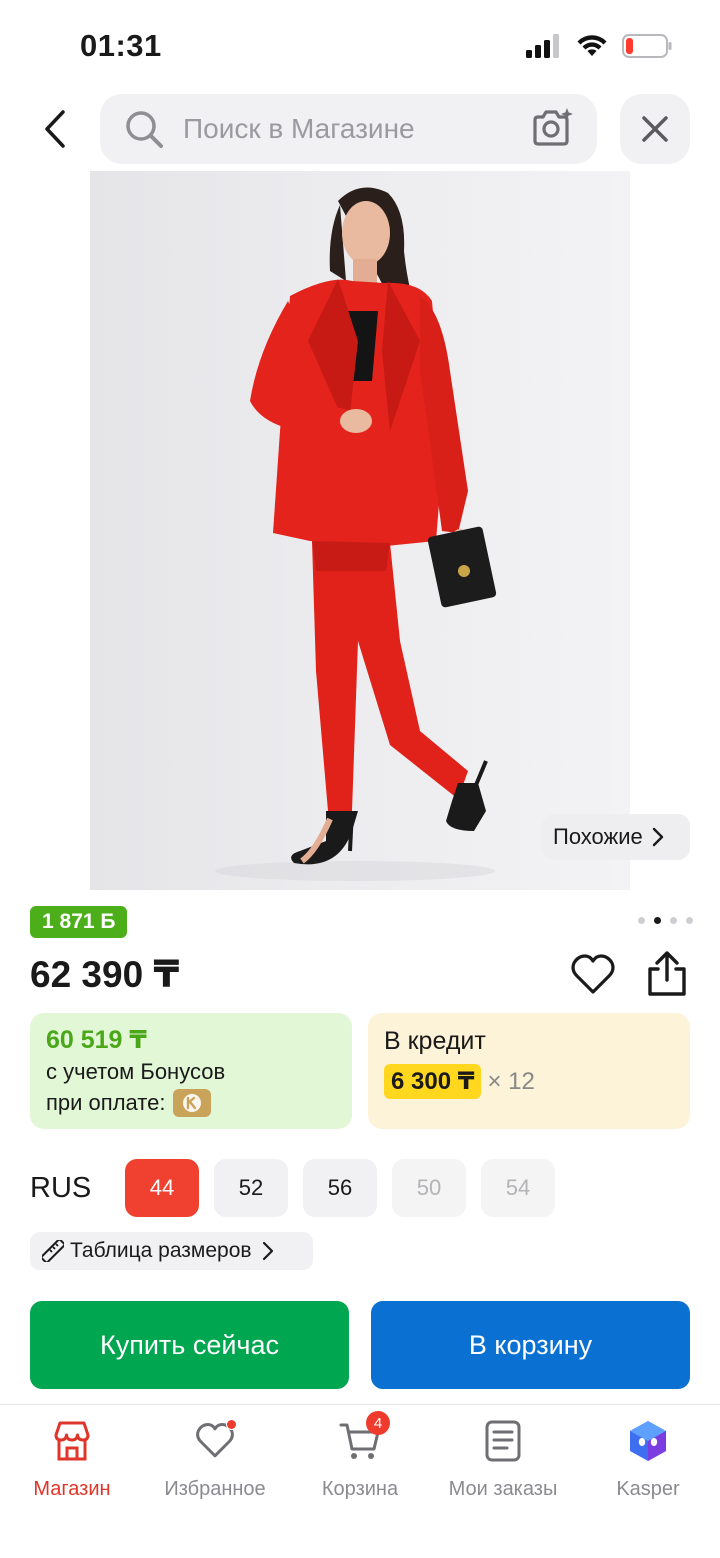 The width and height of the screenshot is (720, 1558). I want to click on similar-button: Похожие, so click(616, 837).